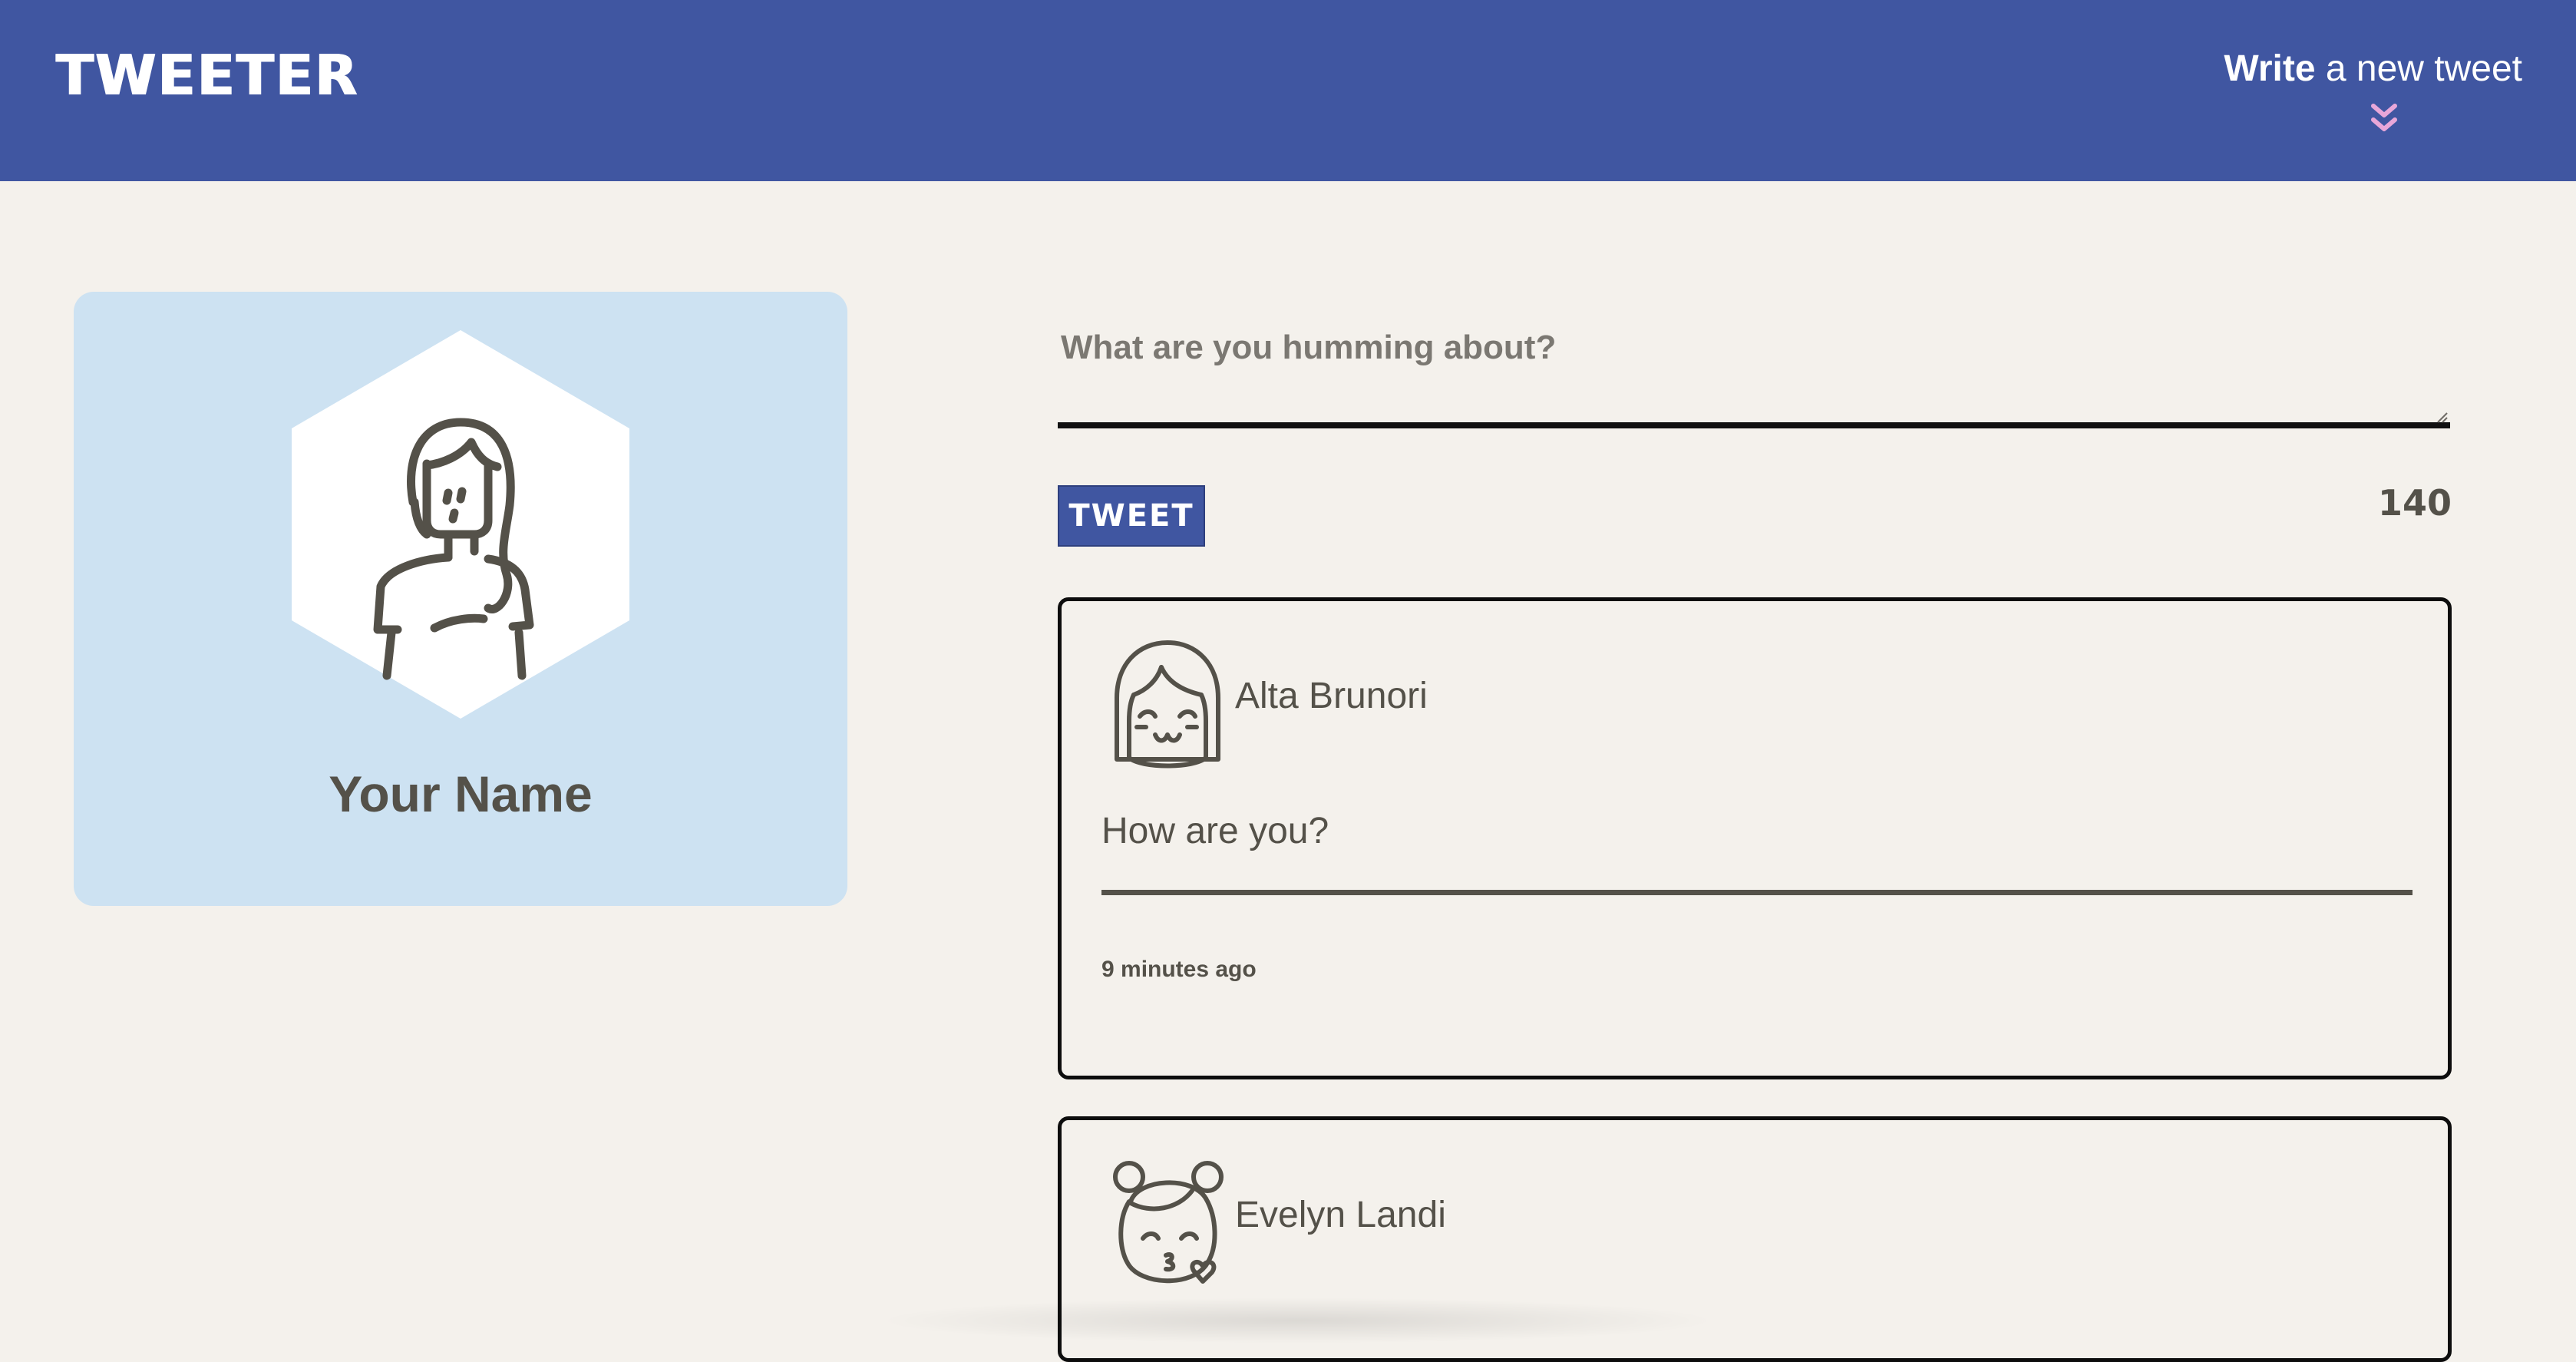 The image size is (2576, 1362). What do you see at coordinates (207, 75) in the screenshot?
I see `brand-logo: TWEETER` at bounding box center [207, 75].